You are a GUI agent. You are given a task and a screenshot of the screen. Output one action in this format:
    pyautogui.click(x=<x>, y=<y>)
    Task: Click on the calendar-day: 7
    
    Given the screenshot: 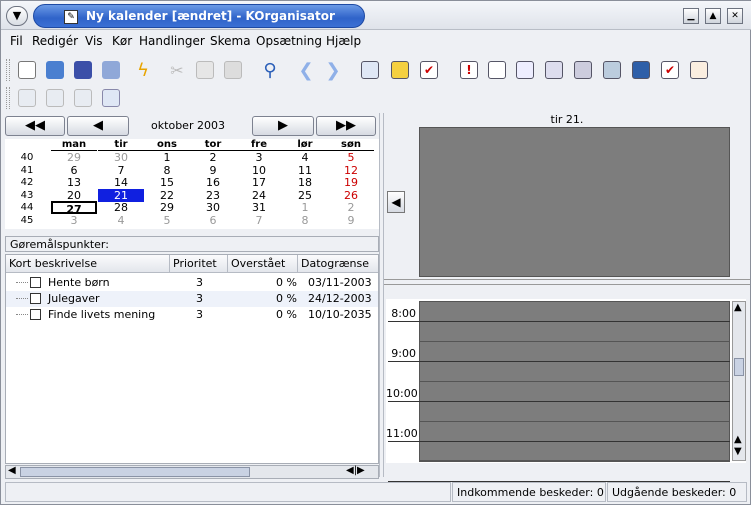 What is the action you would take?
    pyautogui.click(x=259, y=220)
    